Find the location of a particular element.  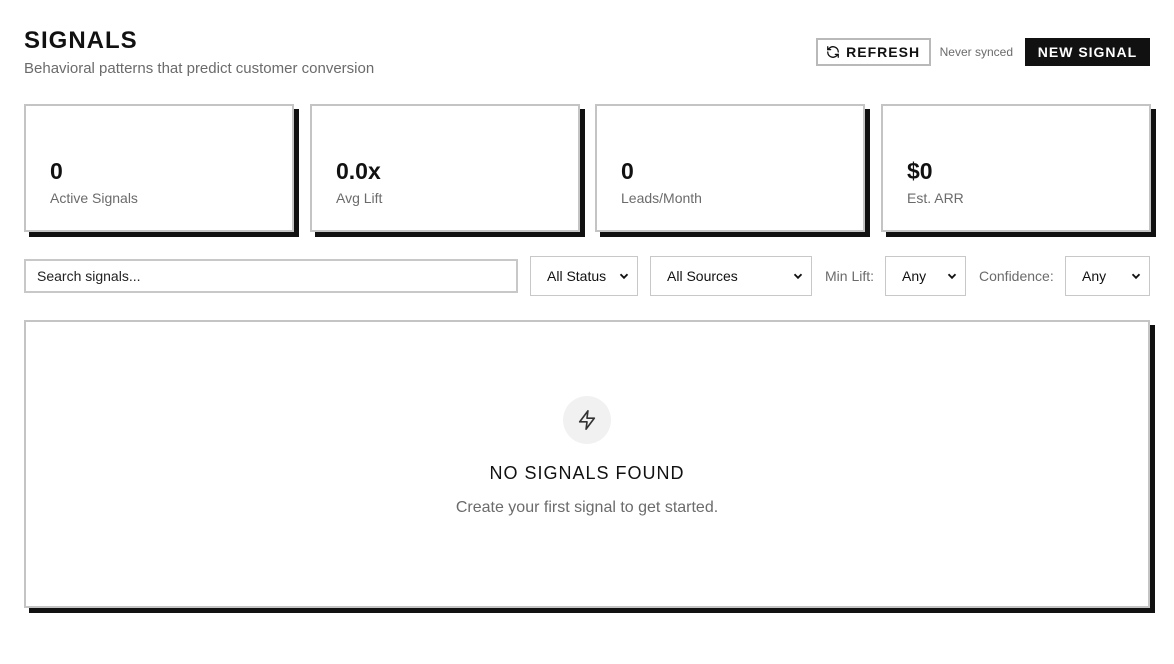

min-lift-label: Min Lift: is located at coordinates (850, 276).